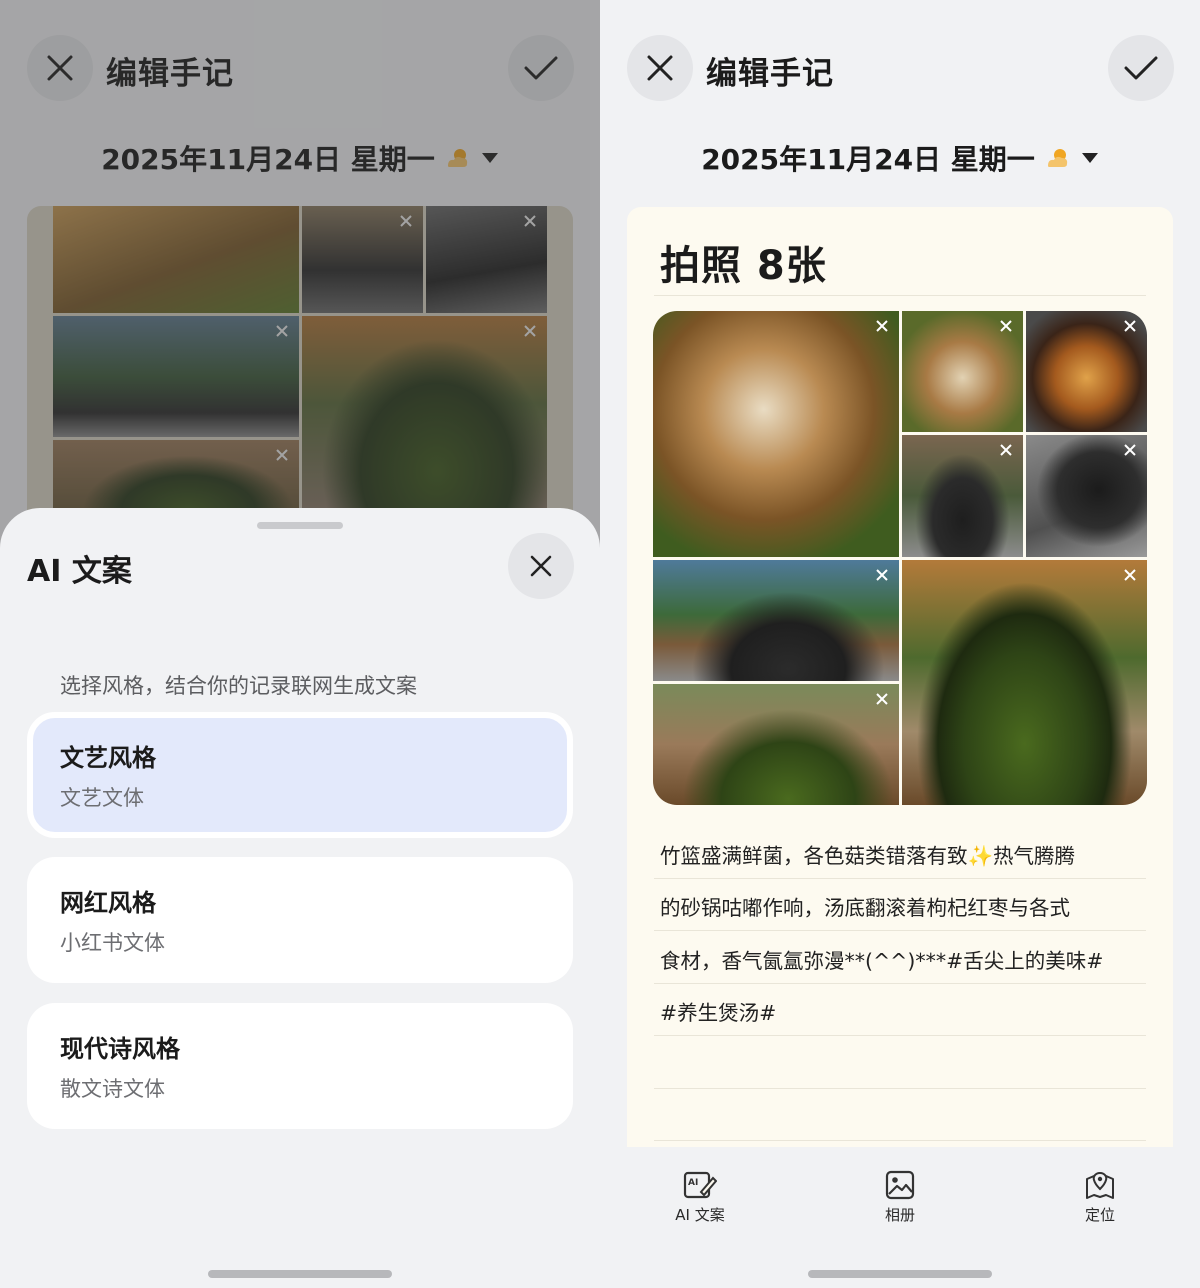 Image resolution: width=1200 pixels, height=1288 pixels. I want to click on style-option-modern-poetry: 现代诗风格 散文诗文体, so click(300, 1066).